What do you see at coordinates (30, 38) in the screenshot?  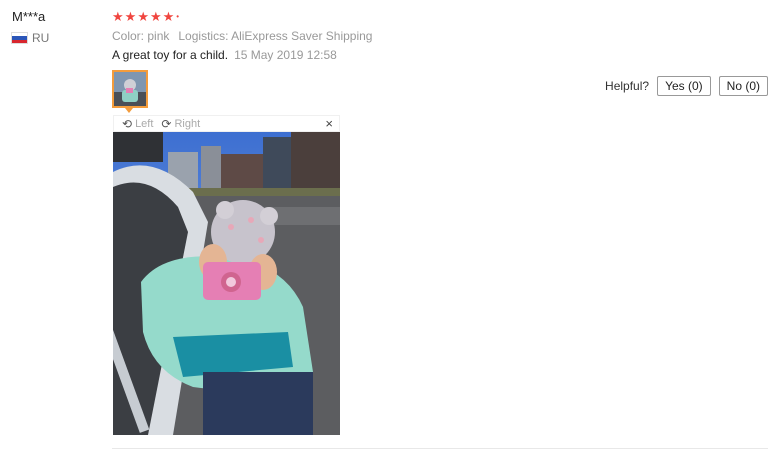 I see `reviewer-country: RU` at bounding box center [30, 38].